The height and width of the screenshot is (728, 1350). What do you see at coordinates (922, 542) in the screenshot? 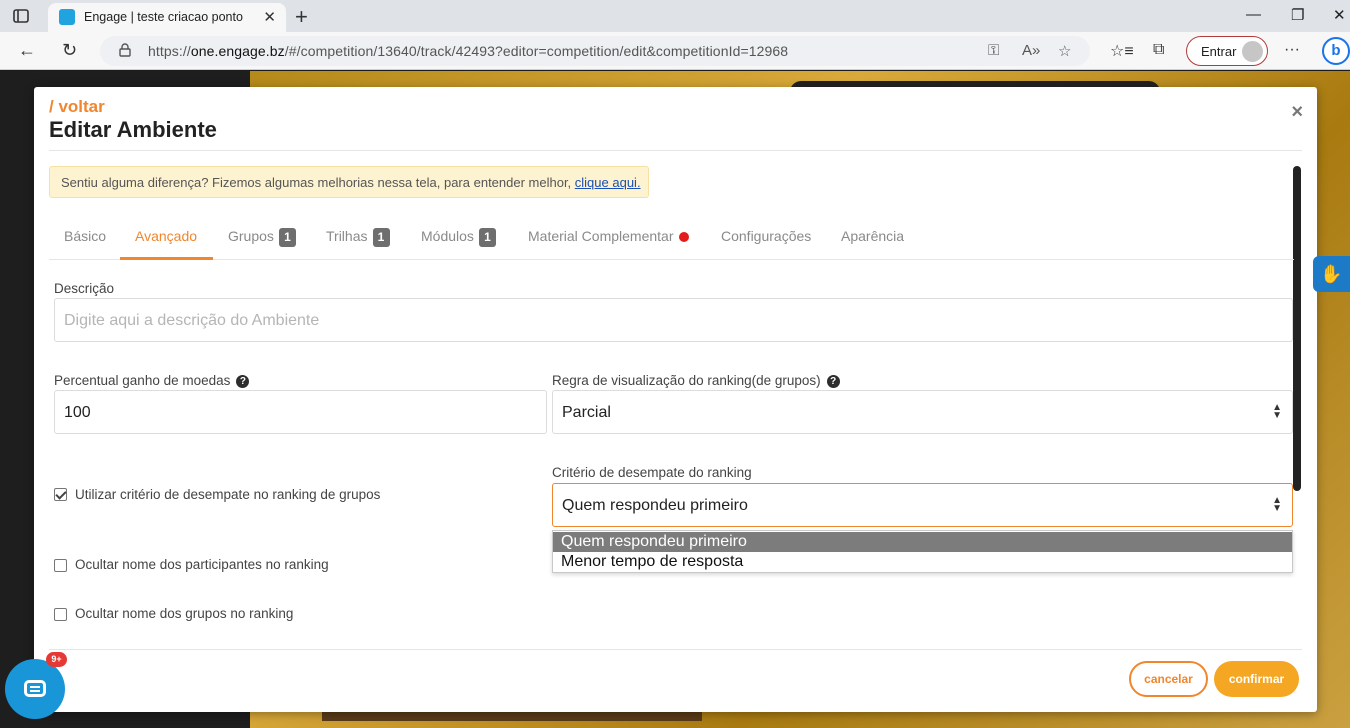
I see `dropdown-option: Quem respondeu primeiro` at bounding box center [922, 542].